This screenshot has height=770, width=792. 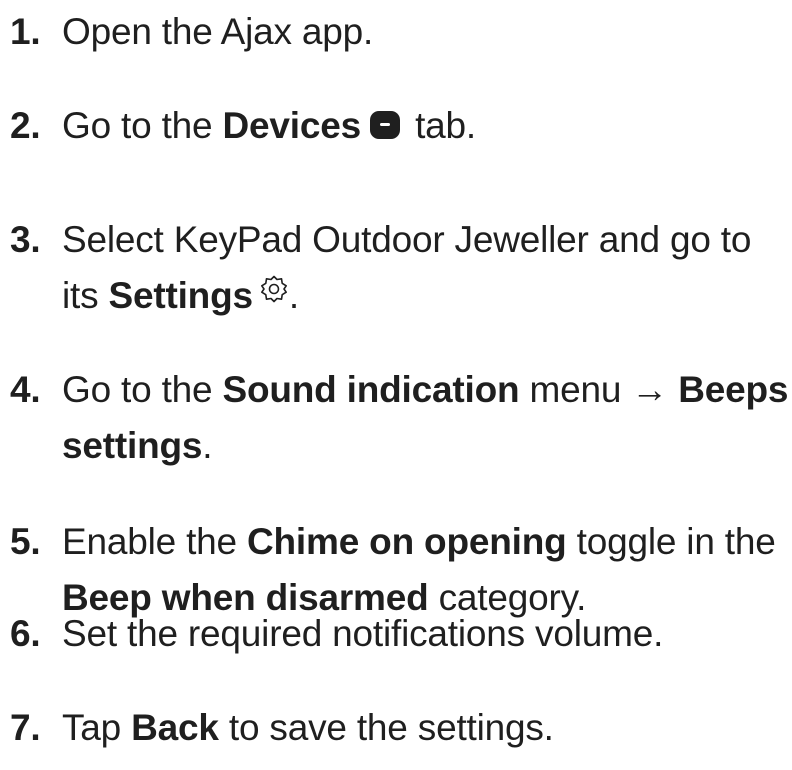 I want to click on step-number: 4., so click(x=25, y=389).